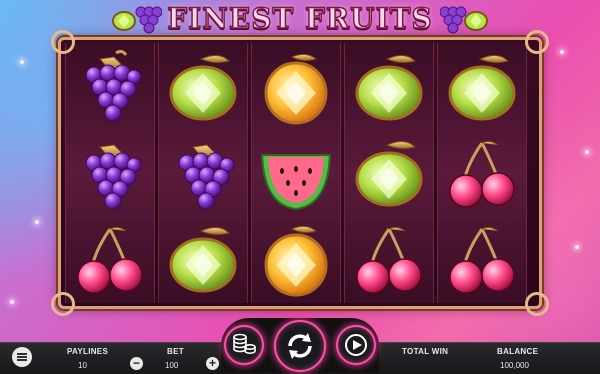 The width and height of the screenshot is (600, 374). Describe the element at coordinates (175, 351) in the screenshot. I see `bet-label: BET` at that location.